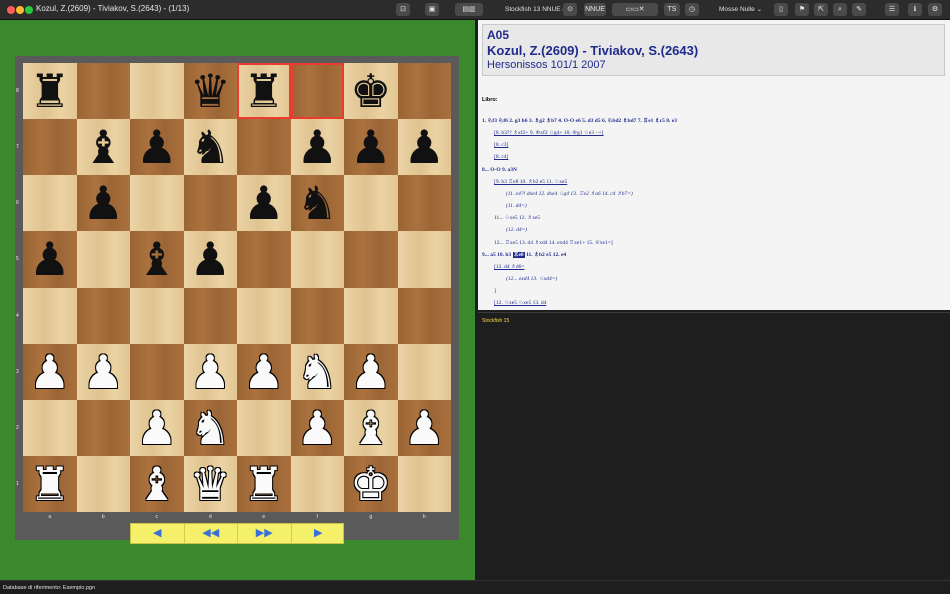 The width and height of the screenshot is (950, 594). What do you see at coordinates (915, 9) in the screenshot?
I see `info-icon: ℹ` at bounding box center [915, 9].